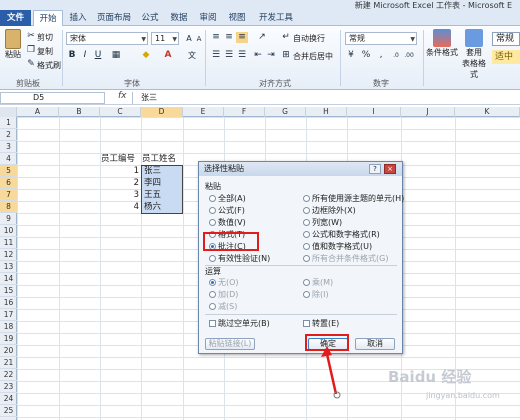 The height and width of the screenshot is (420, 520). What do you see at coordinates (313, 56) in the screenshot?
I see `merge-center-button: 合并后居中` at bounding box center [313, 56].